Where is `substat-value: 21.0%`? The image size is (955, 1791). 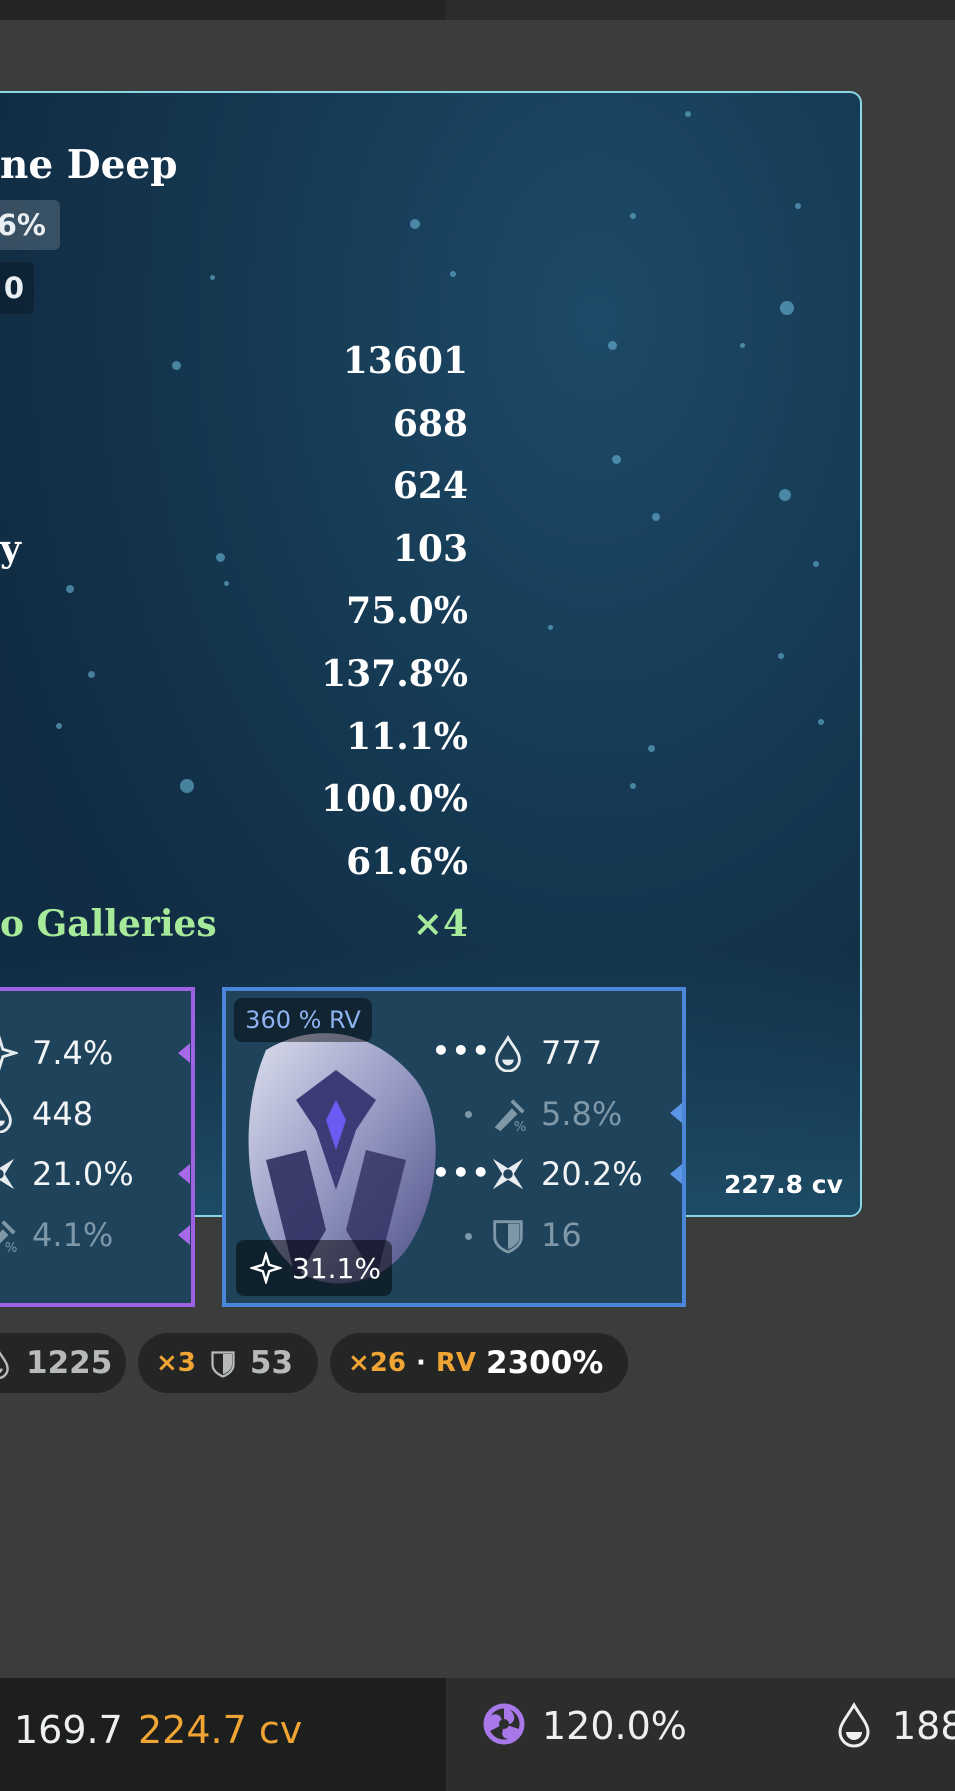
substat-value: 21.0% is located at coordinates (83, 1174).